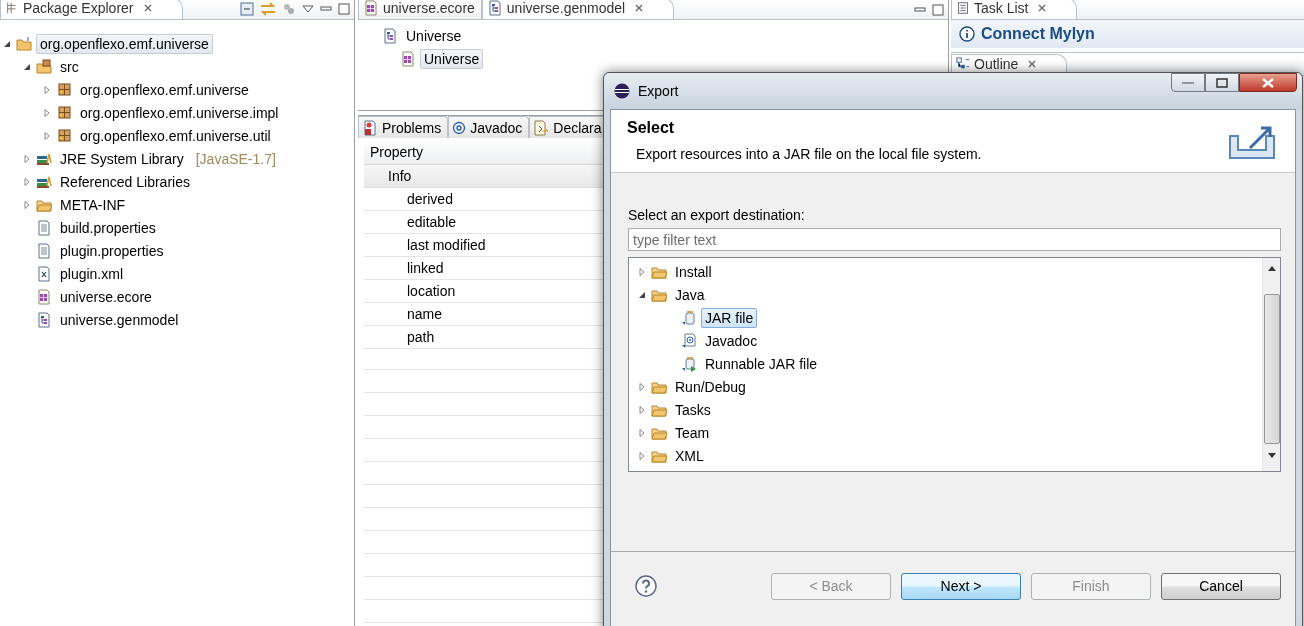 The width and height of the screenshot is (1304, 626). Describe the element at coordinates (119, 319) in the screenshot. I see `tree-item: universe.genmodel` at that location.